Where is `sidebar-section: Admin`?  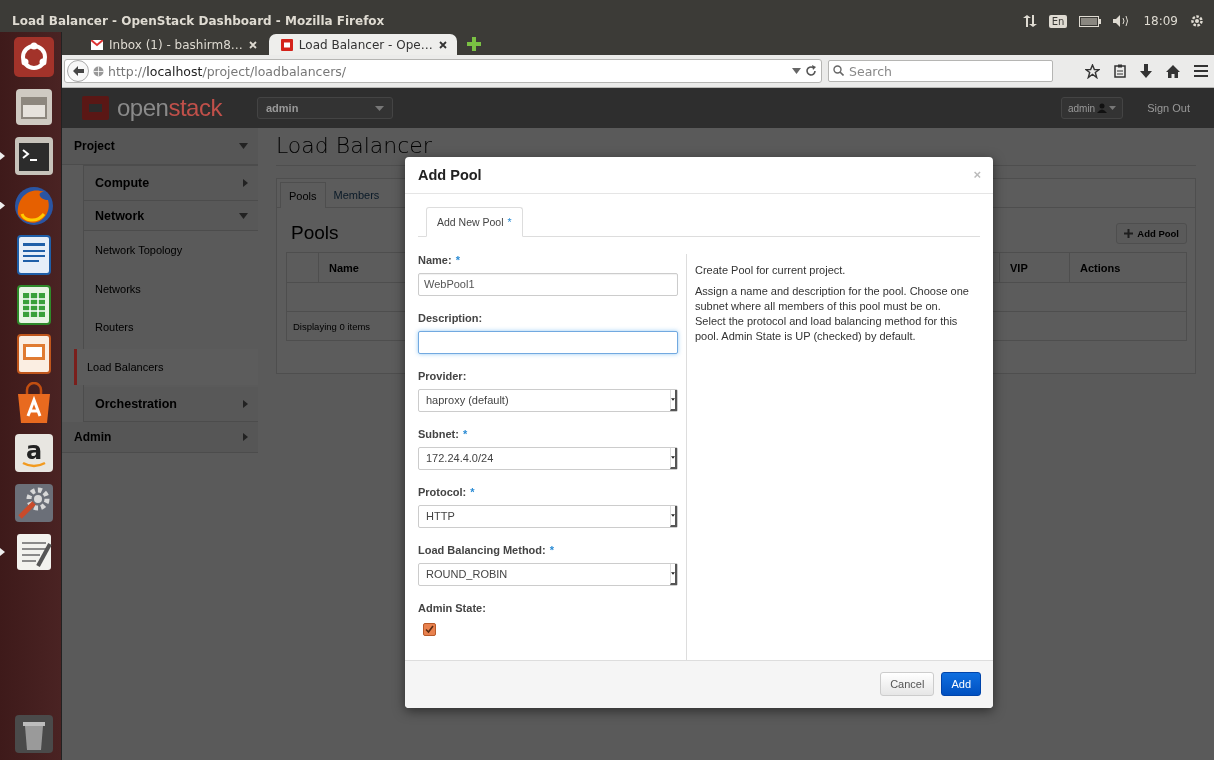 sidebar-section: Admin is located at coordinates (160, 437).